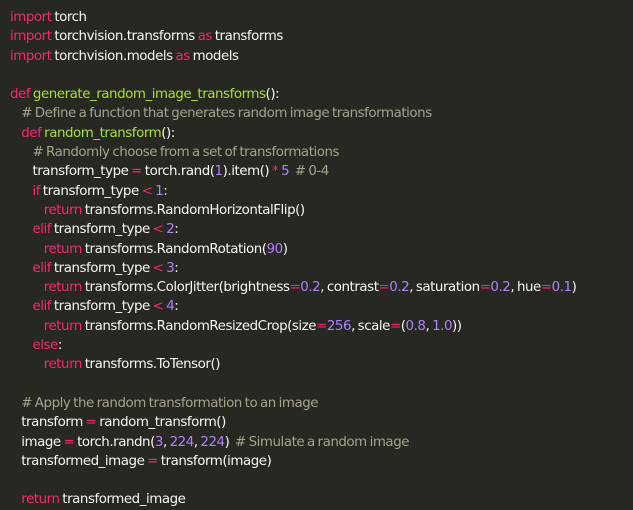  What do you see at coordinates (349, 288) in the screenshot?
I see `code-token-text: , contrast` at bounding box center [349, 288].